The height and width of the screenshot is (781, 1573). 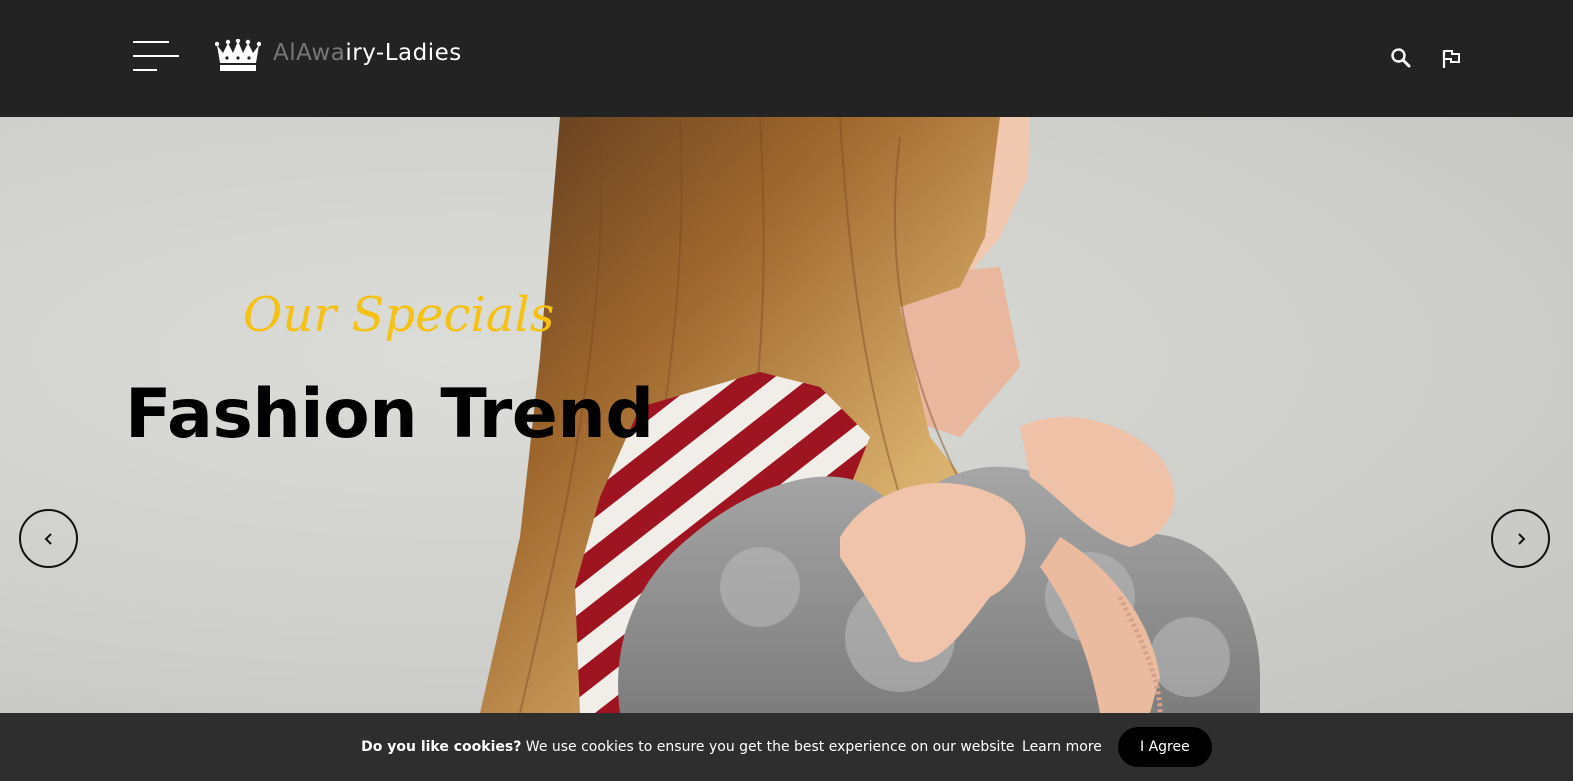 I want to click on chevron-left-icon, so click(x=48, y=538).